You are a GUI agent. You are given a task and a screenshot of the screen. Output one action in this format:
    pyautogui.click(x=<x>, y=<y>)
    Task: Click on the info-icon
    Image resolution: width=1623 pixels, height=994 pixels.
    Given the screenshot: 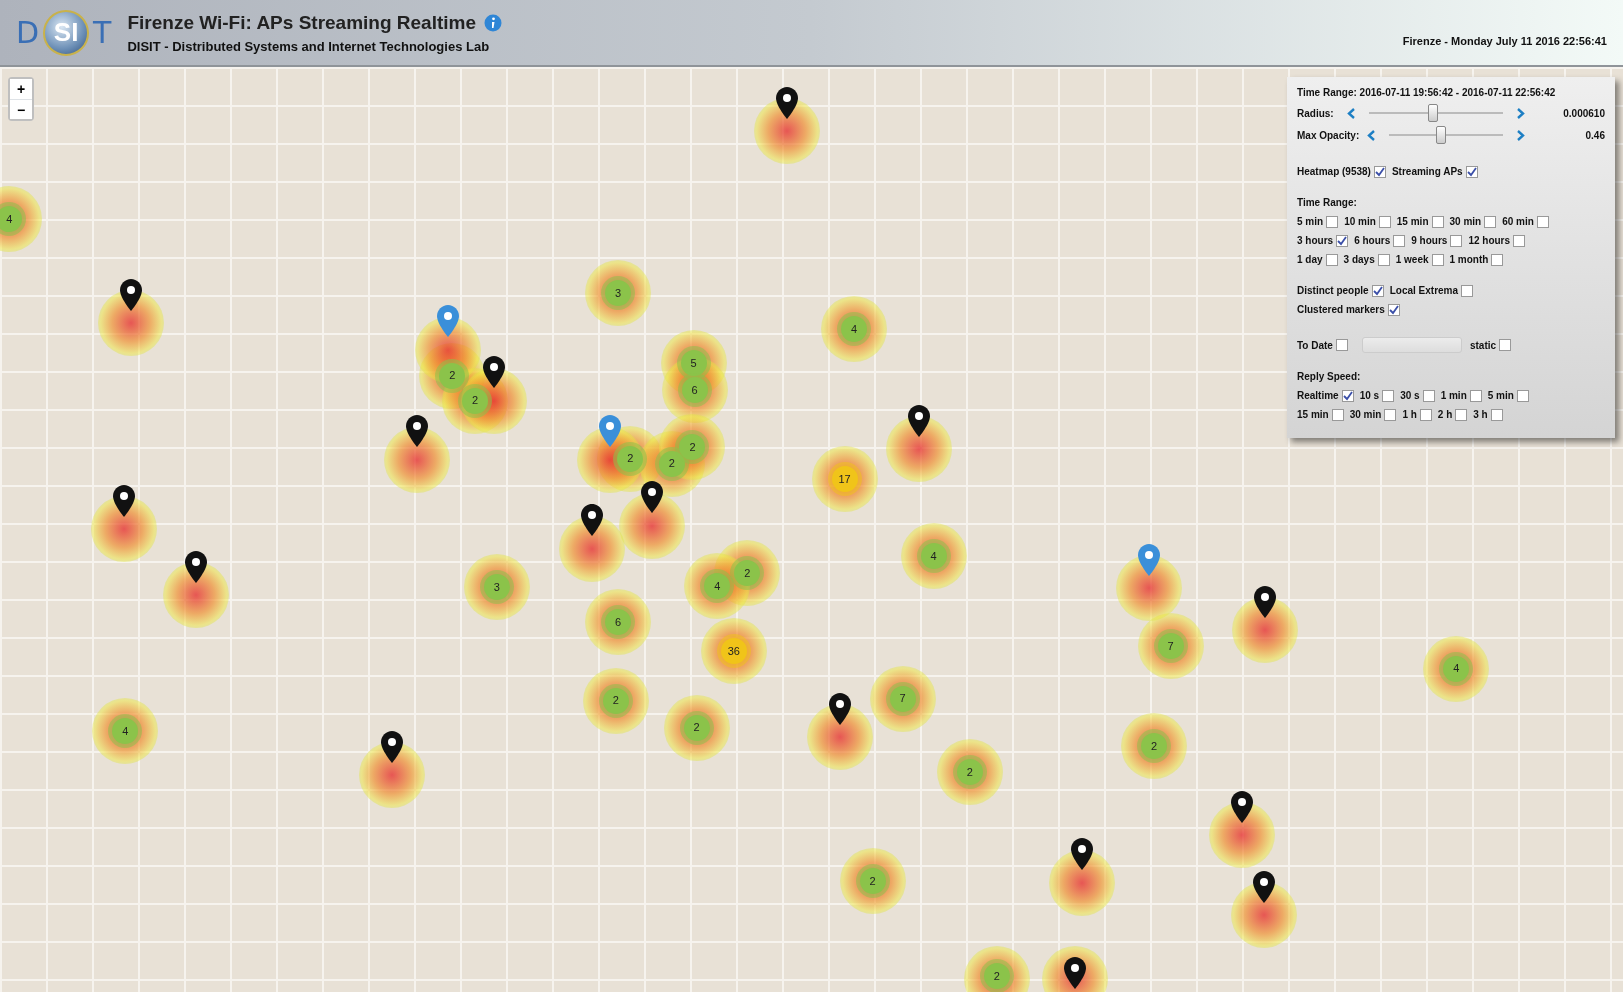 What is the action you would take?
    pyautogui.click(x=493, y=22)
    